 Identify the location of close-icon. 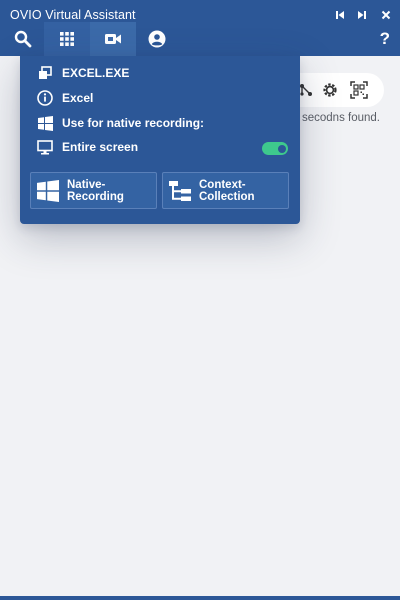
(386, 15).